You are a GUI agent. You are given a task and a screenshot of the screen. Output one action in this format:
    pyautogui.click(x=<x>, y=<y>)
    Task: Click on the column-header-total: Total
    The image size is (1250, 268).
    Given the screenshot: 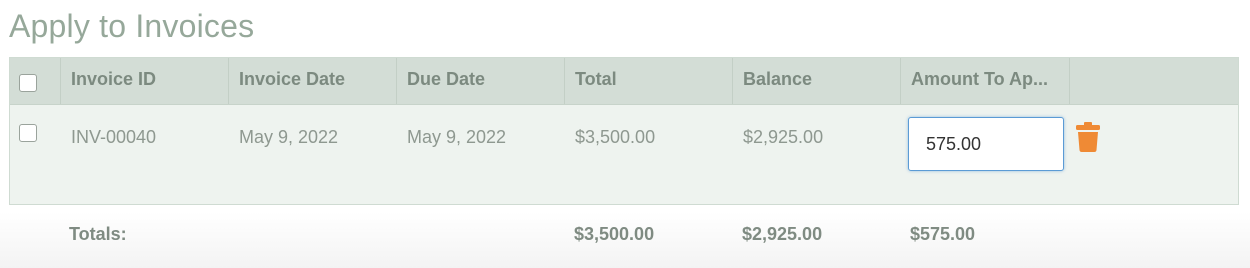 What is the action you would take?
    pyautogui.click(x=649, y=81)
    